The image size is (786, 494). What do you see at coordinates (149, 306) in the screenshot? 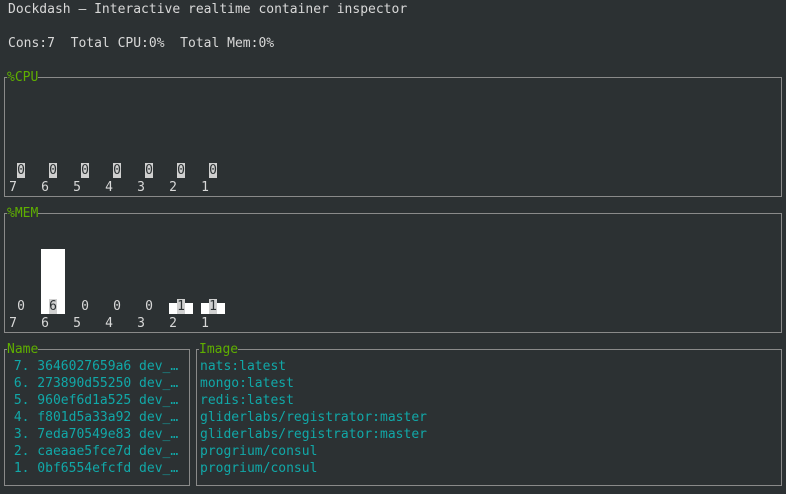
I see `mem-bar-value-3: 0` at bounding box center [149, 306].